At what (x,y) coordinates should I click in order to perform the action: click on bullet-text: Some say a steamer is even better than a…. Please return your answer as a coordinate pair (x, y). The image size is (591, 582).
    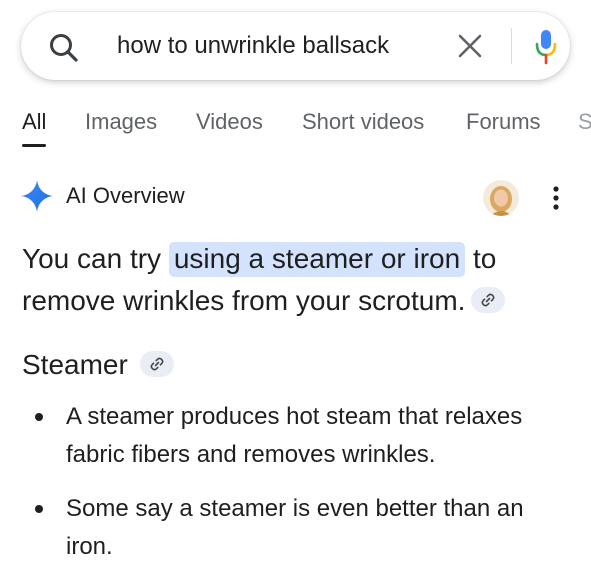
    Looking at the image, I should click on (295, 527).